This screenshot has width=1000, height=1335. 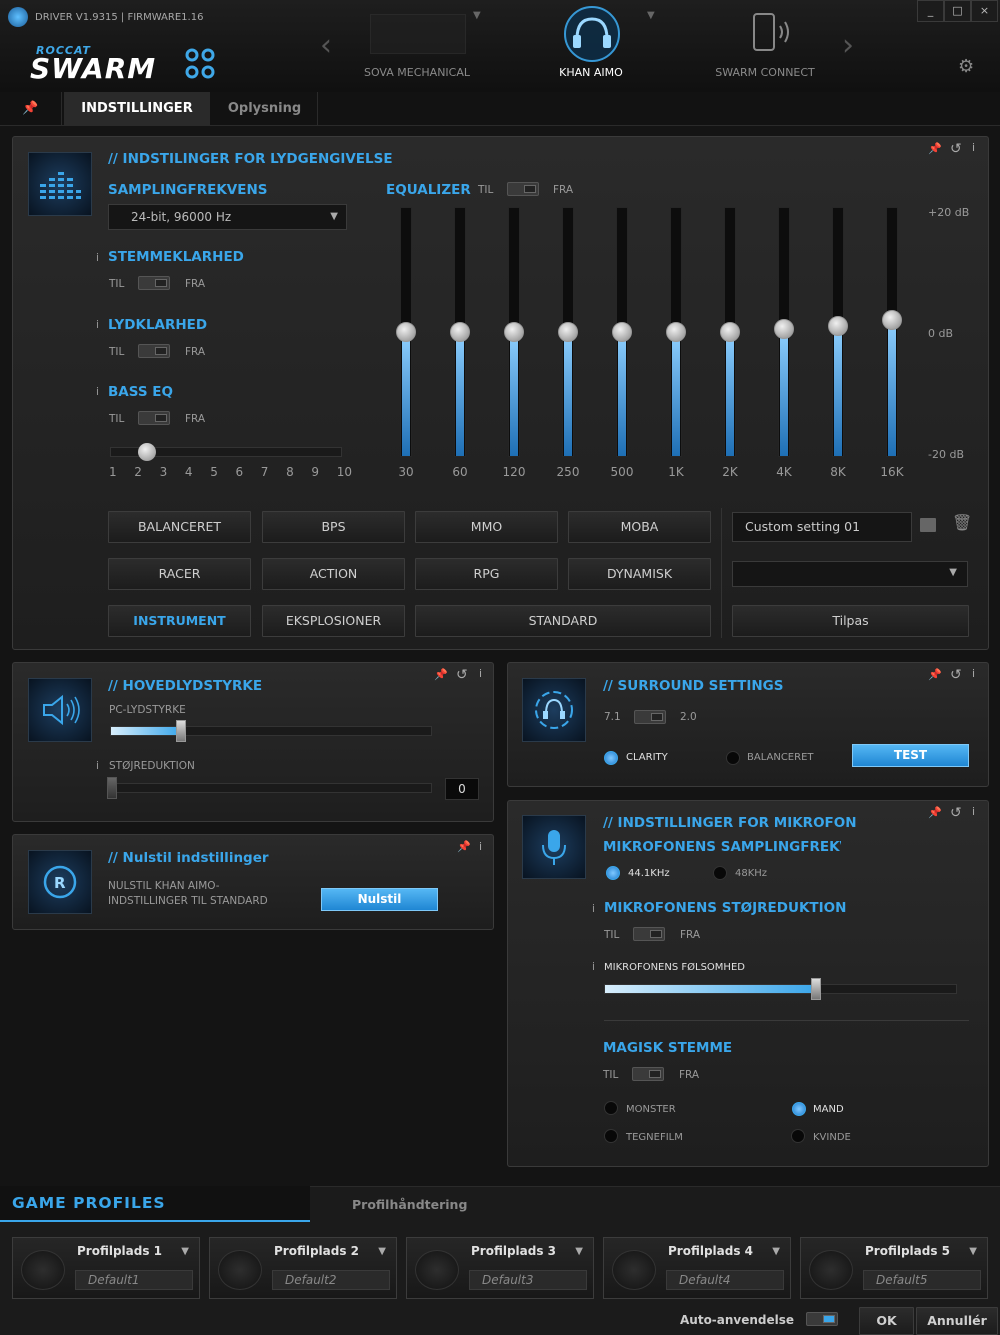 What do you see at coordinates (106, 1268) in the screenshot?
I see `profile-slot: Profilplads 1 ▼ Default1` at bounding box center [106, 1268].